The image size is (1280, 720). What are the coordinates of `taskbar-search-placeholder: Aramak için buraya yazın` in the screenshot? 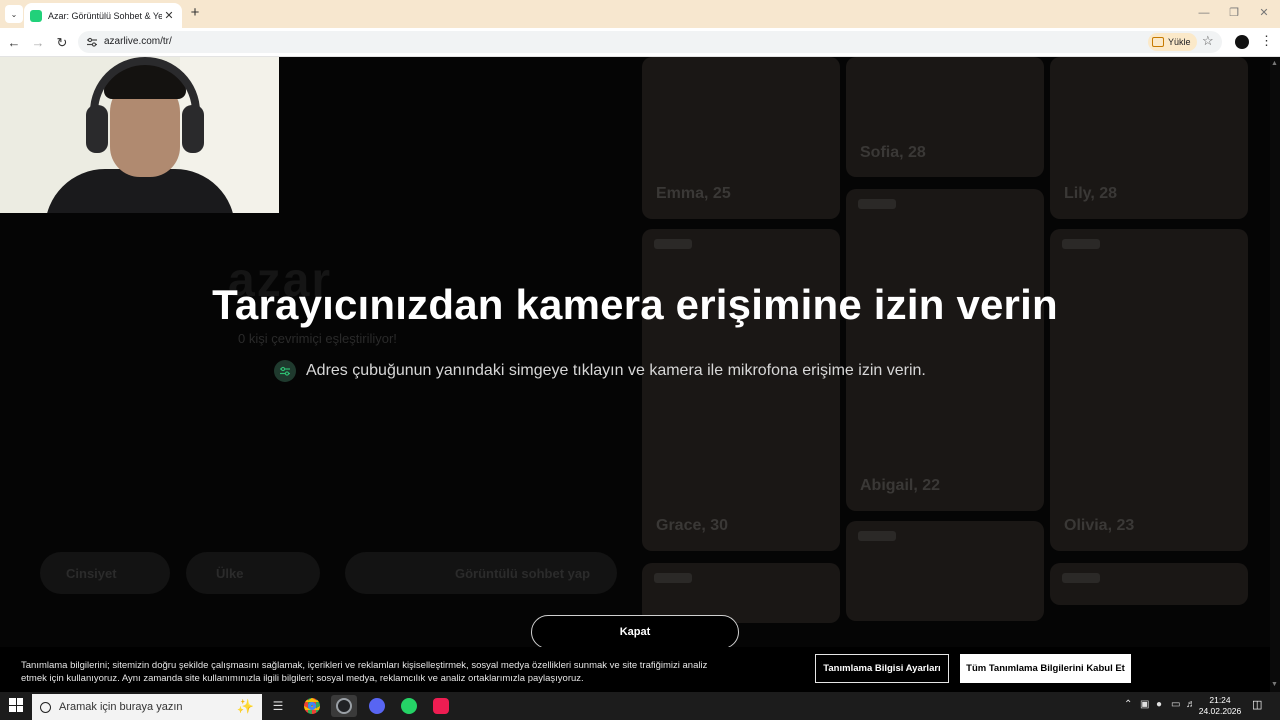 It's located at (121, 707).